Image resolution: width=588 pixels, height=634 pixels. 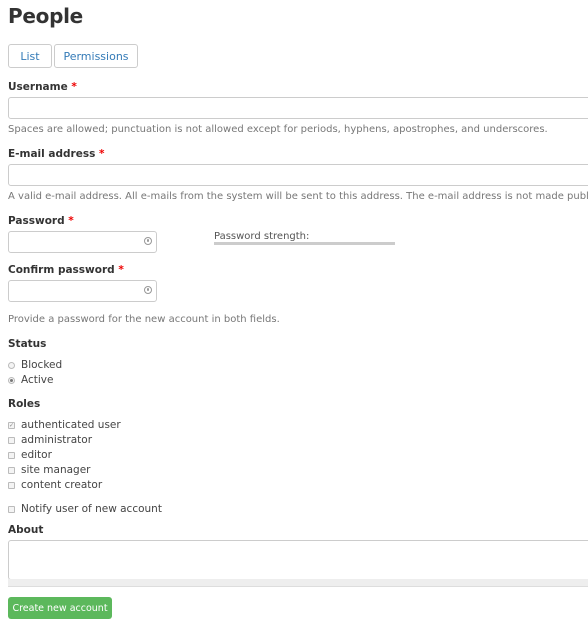 I want to click on email-input, so click(x=298, y=175).